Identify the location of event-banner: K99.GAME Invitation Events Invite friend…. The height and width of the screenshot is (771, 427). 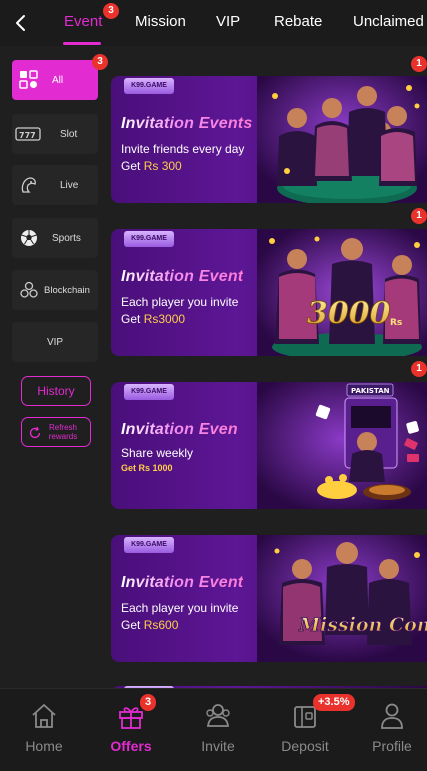
(269, 139).